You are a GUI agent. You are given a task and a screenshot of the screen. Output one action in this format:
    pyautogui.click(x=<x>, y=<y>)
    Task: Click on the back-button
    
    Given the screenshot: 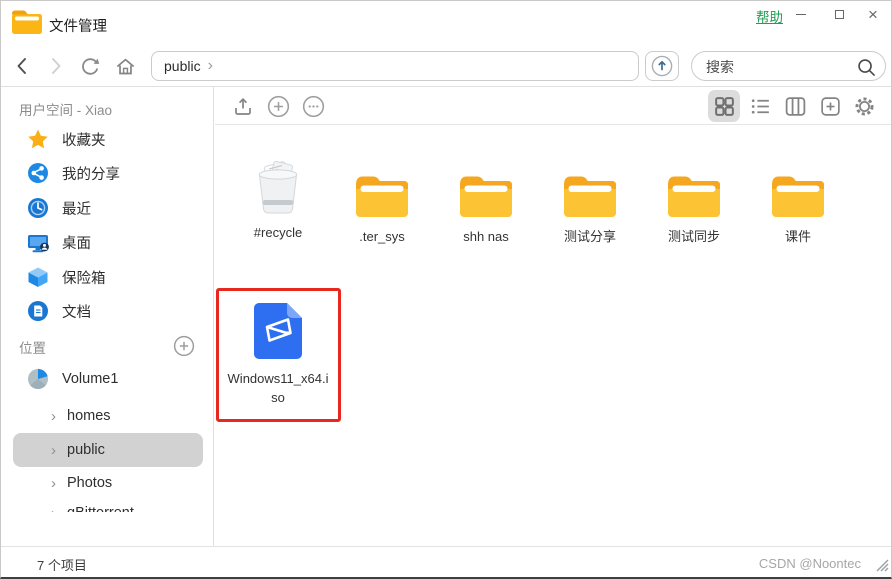 What is the action you would take?
    pyautogui.click(x=23, y=66)
    